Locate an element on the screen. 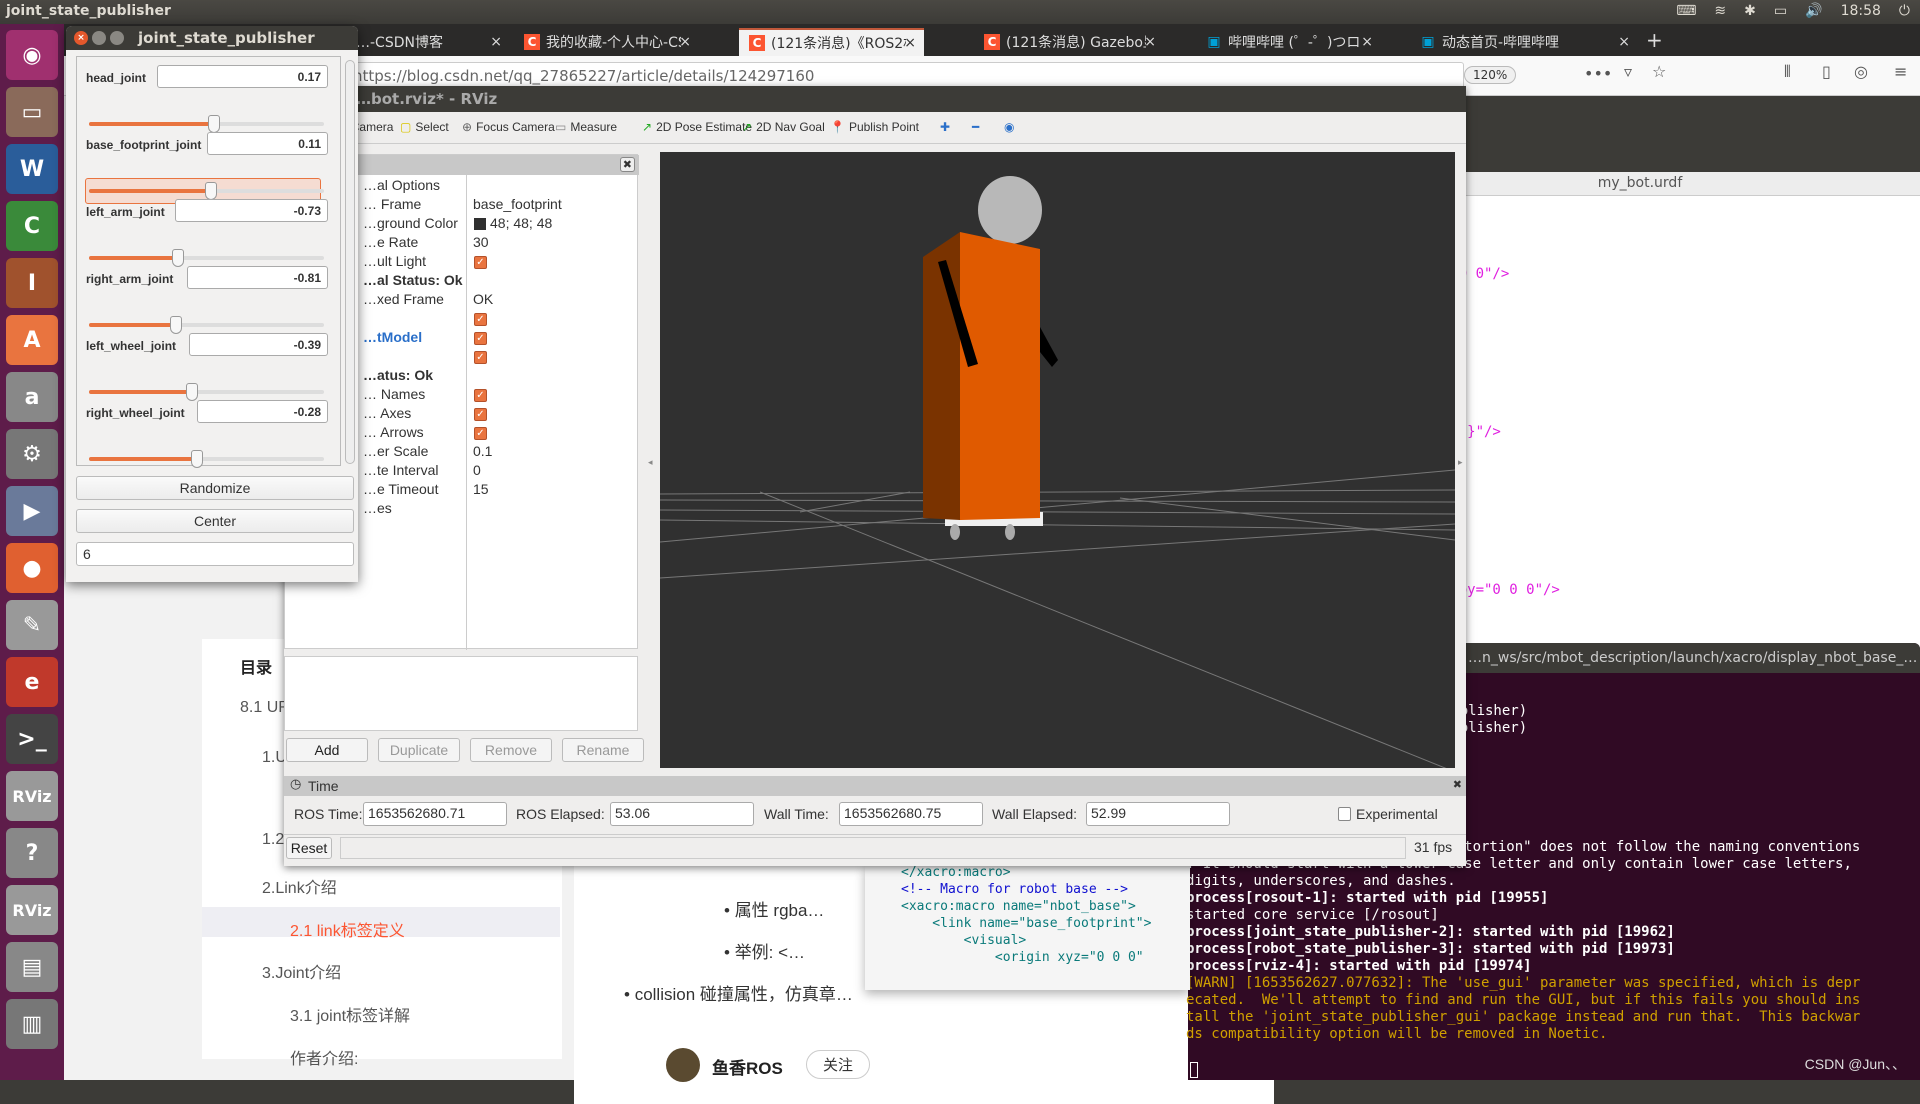 This screenshot has width=1920, height=1104. minimize-window-icon is located at coordinates (99, 38).